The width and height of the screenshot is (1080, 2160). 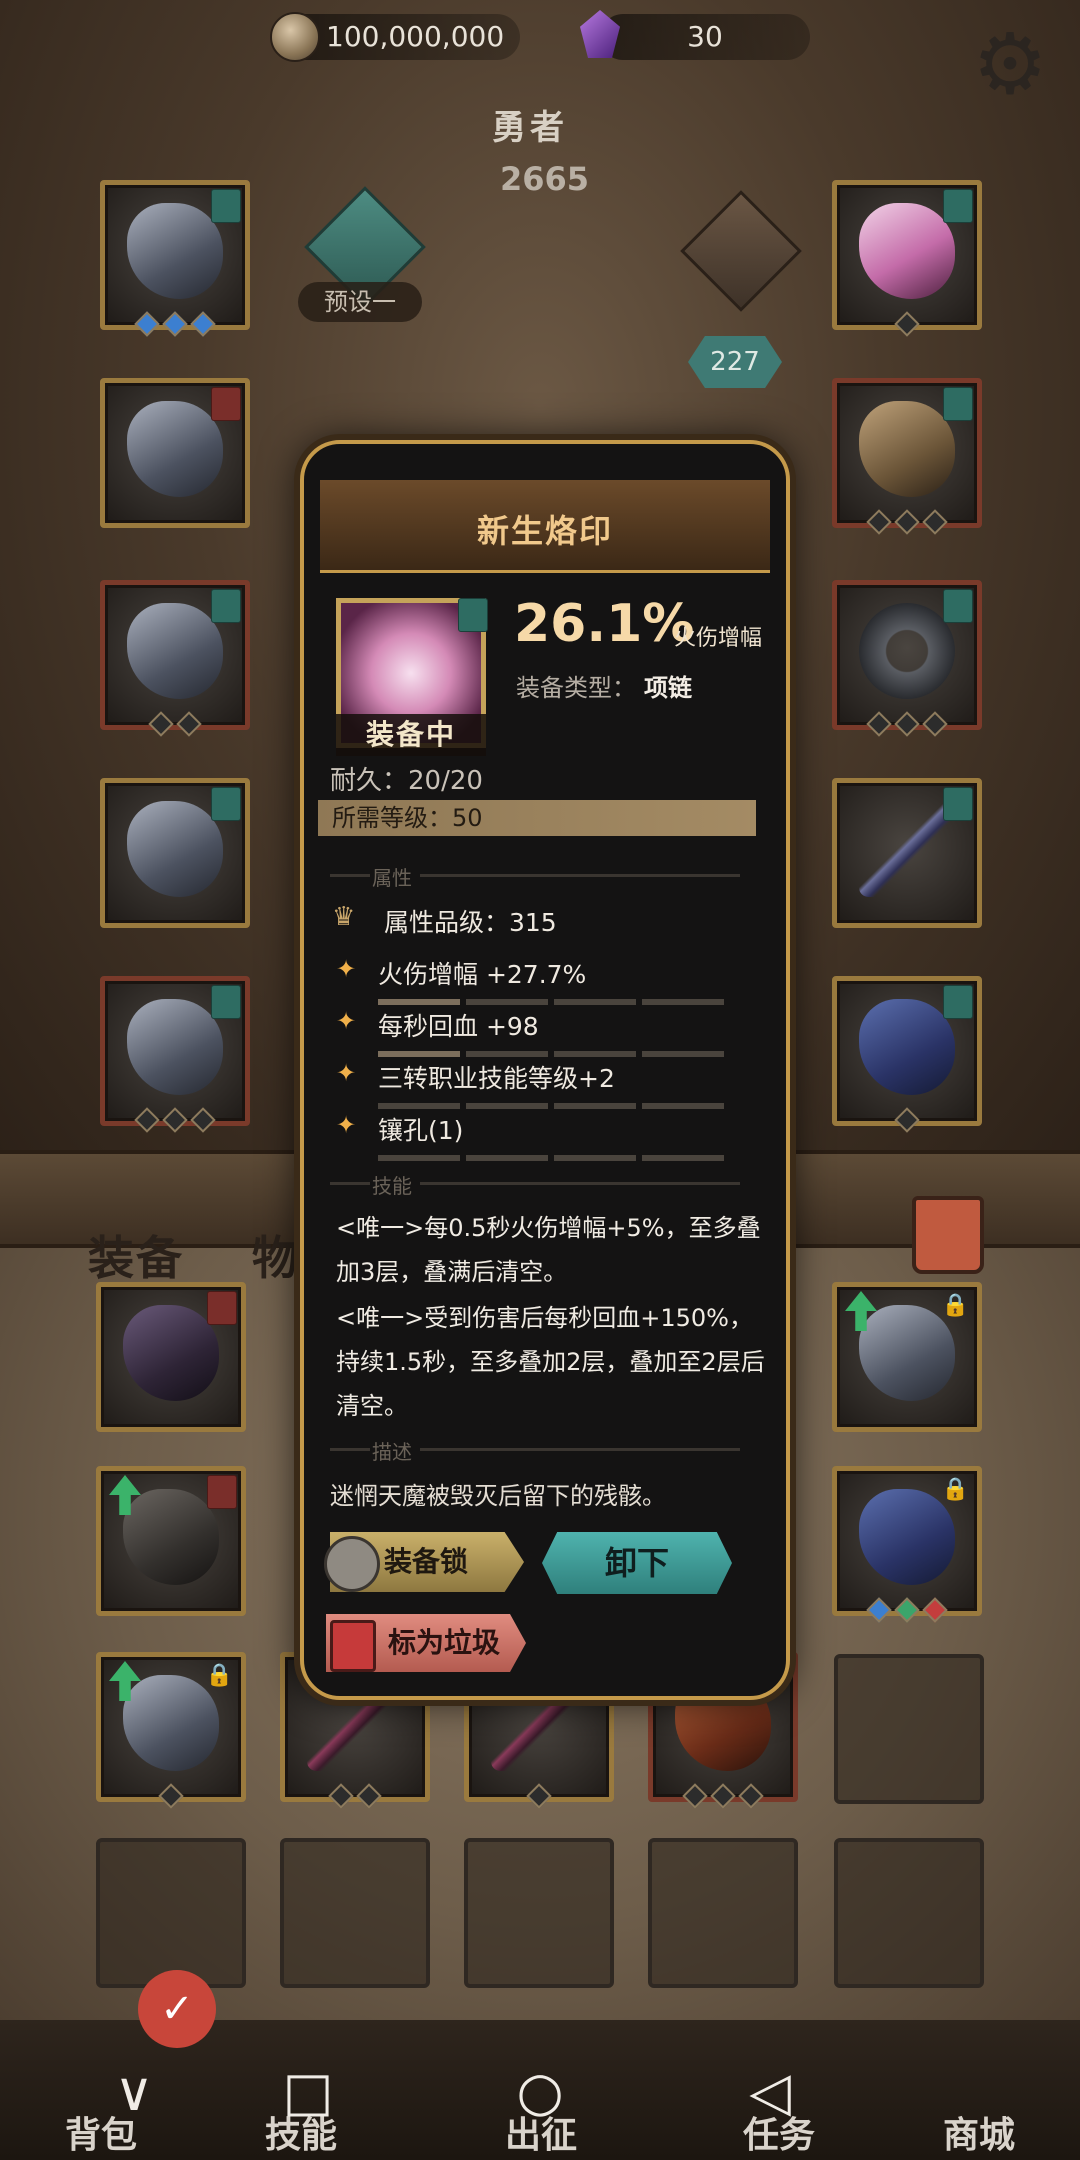 What do you see at coordinates (576, 688) in the screenshot?
I see `type-label: 装备类型：` at bounding box center [576, 688].